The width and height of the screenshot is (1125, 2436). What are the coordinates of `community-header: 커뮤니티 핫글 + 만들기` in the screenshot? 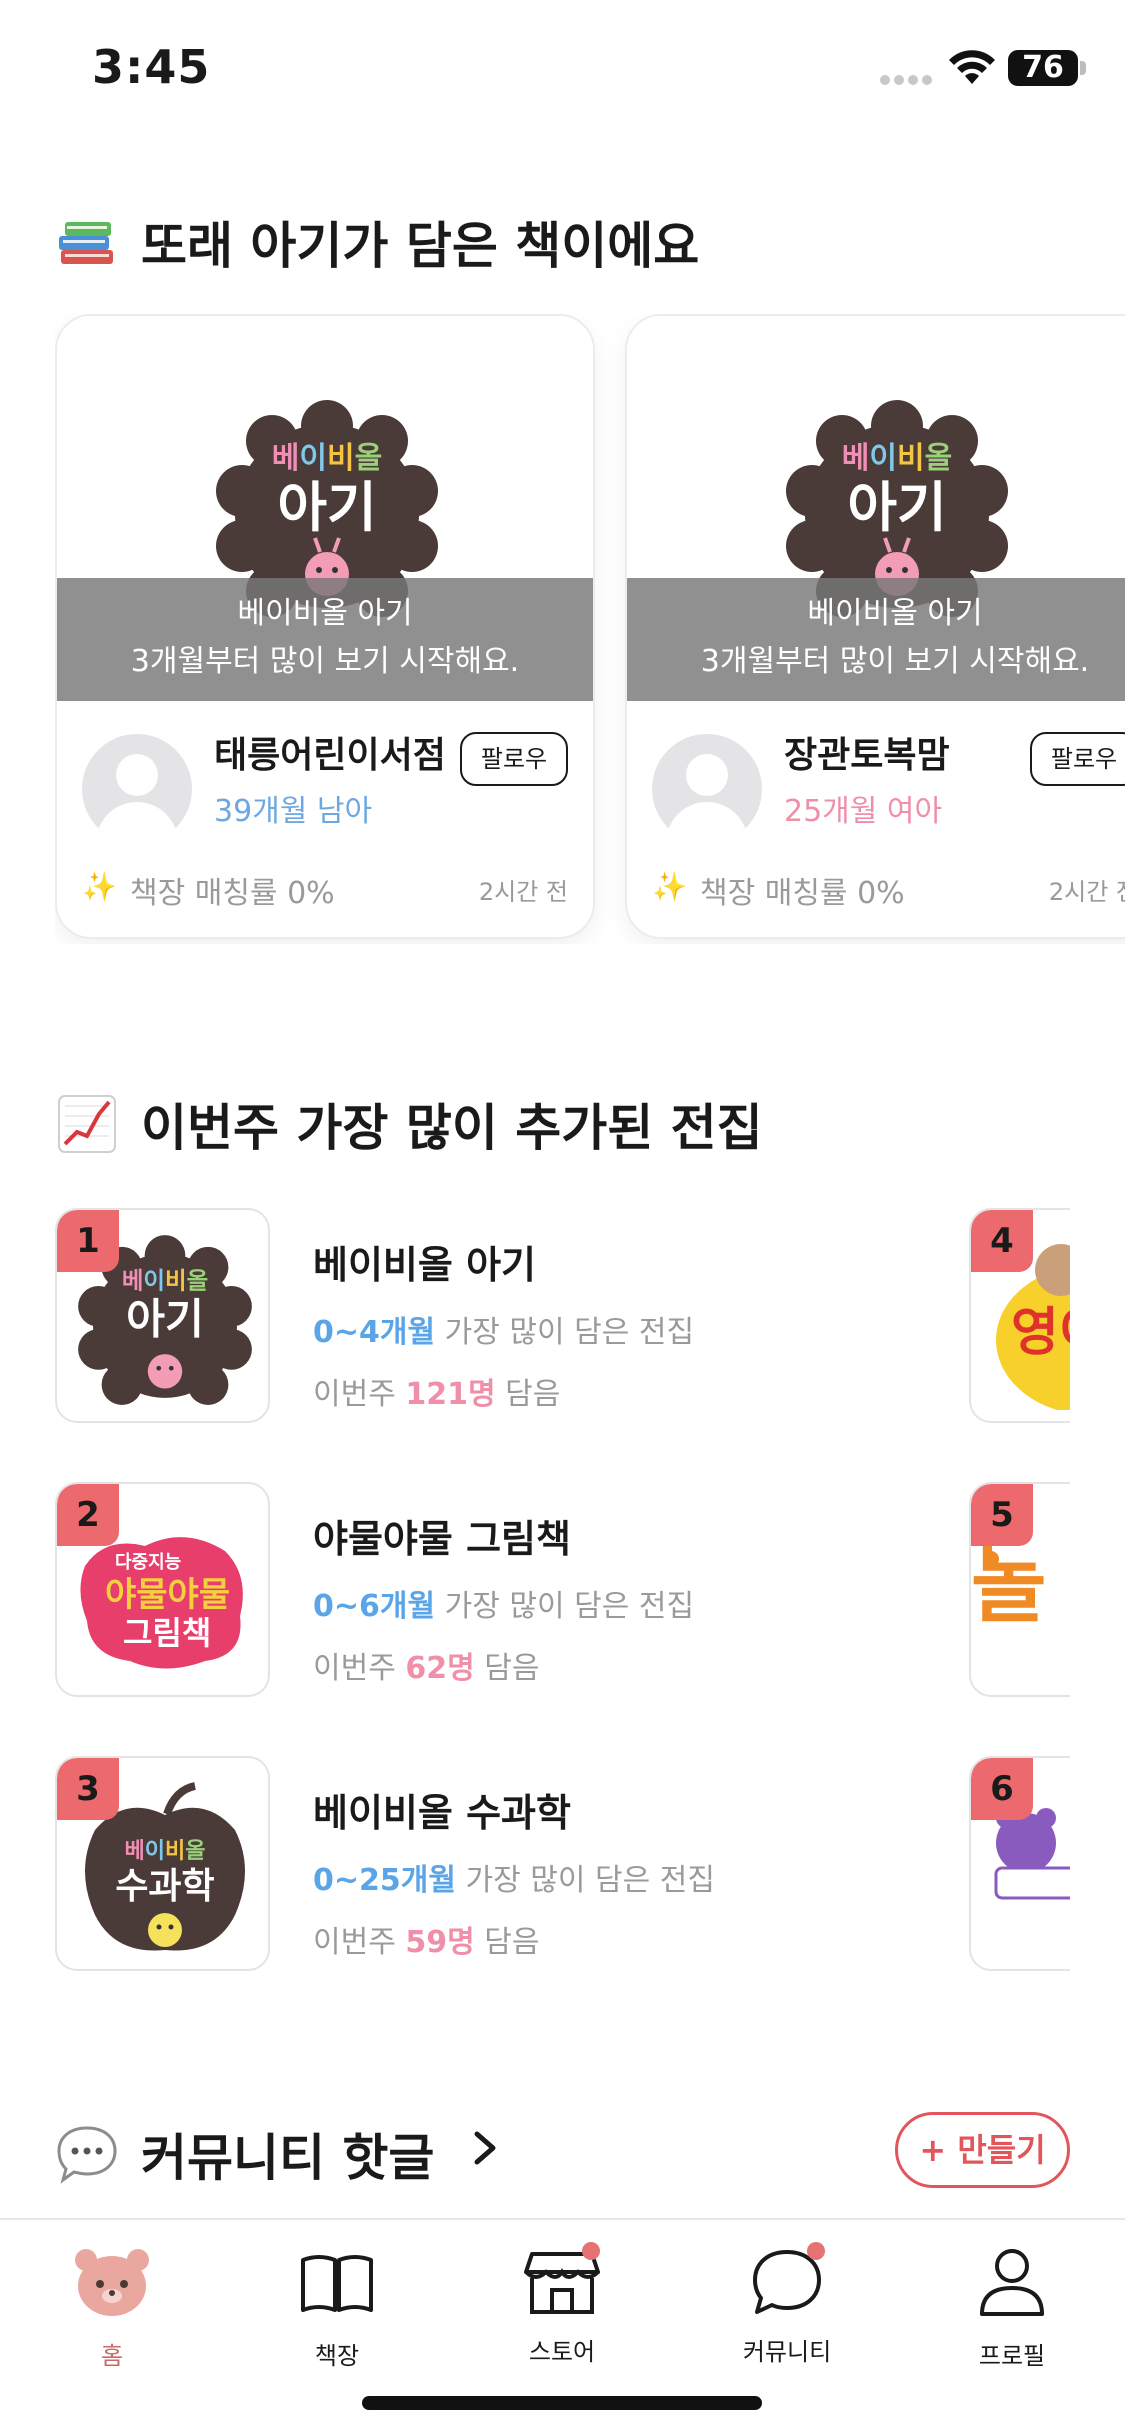 It's located at (562, 2152).